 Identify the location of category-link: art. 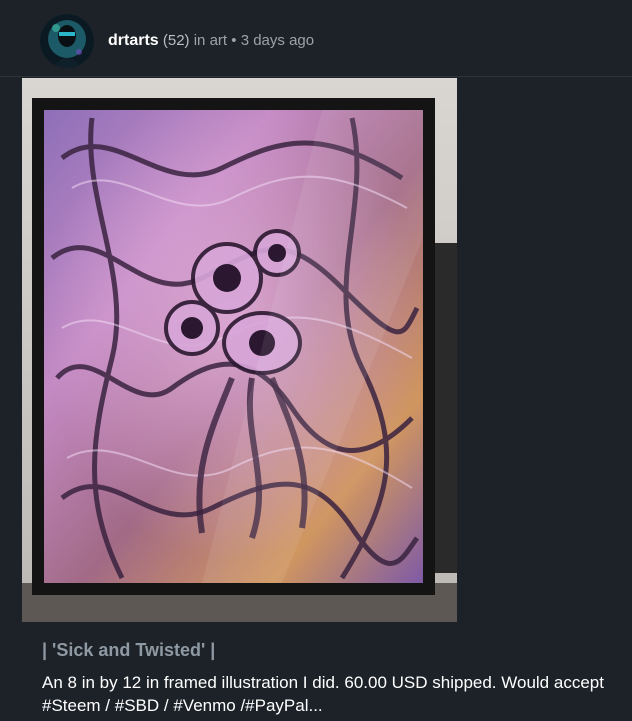
(219, 40).